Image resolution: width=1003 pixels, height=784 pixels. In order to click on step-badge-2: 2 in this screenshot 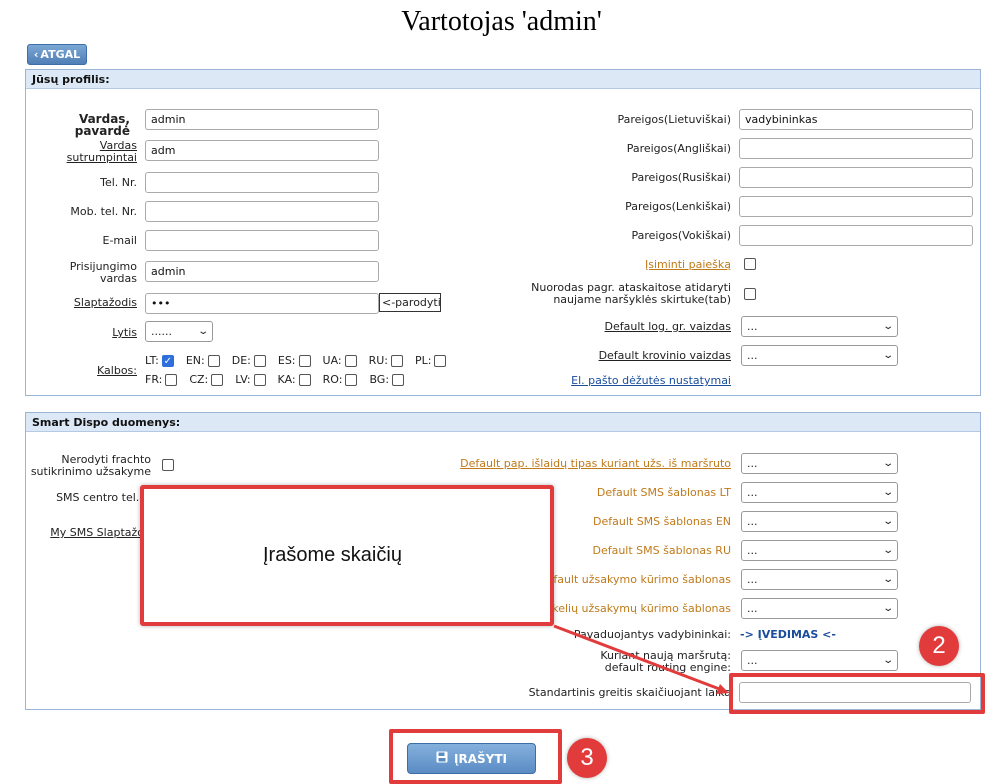, I will do `click(939, 646)`.